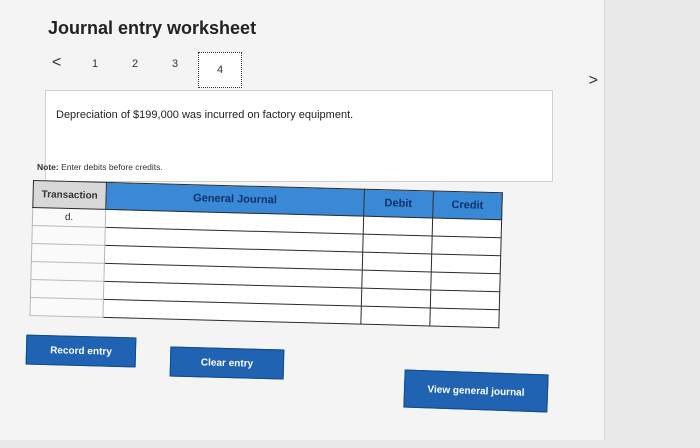 The width and height of the screenshot is (700, 448). Describe the element at coordinates (112, 167) in the screenshot. I see `note-text: Enter debits before credits.` at that location.